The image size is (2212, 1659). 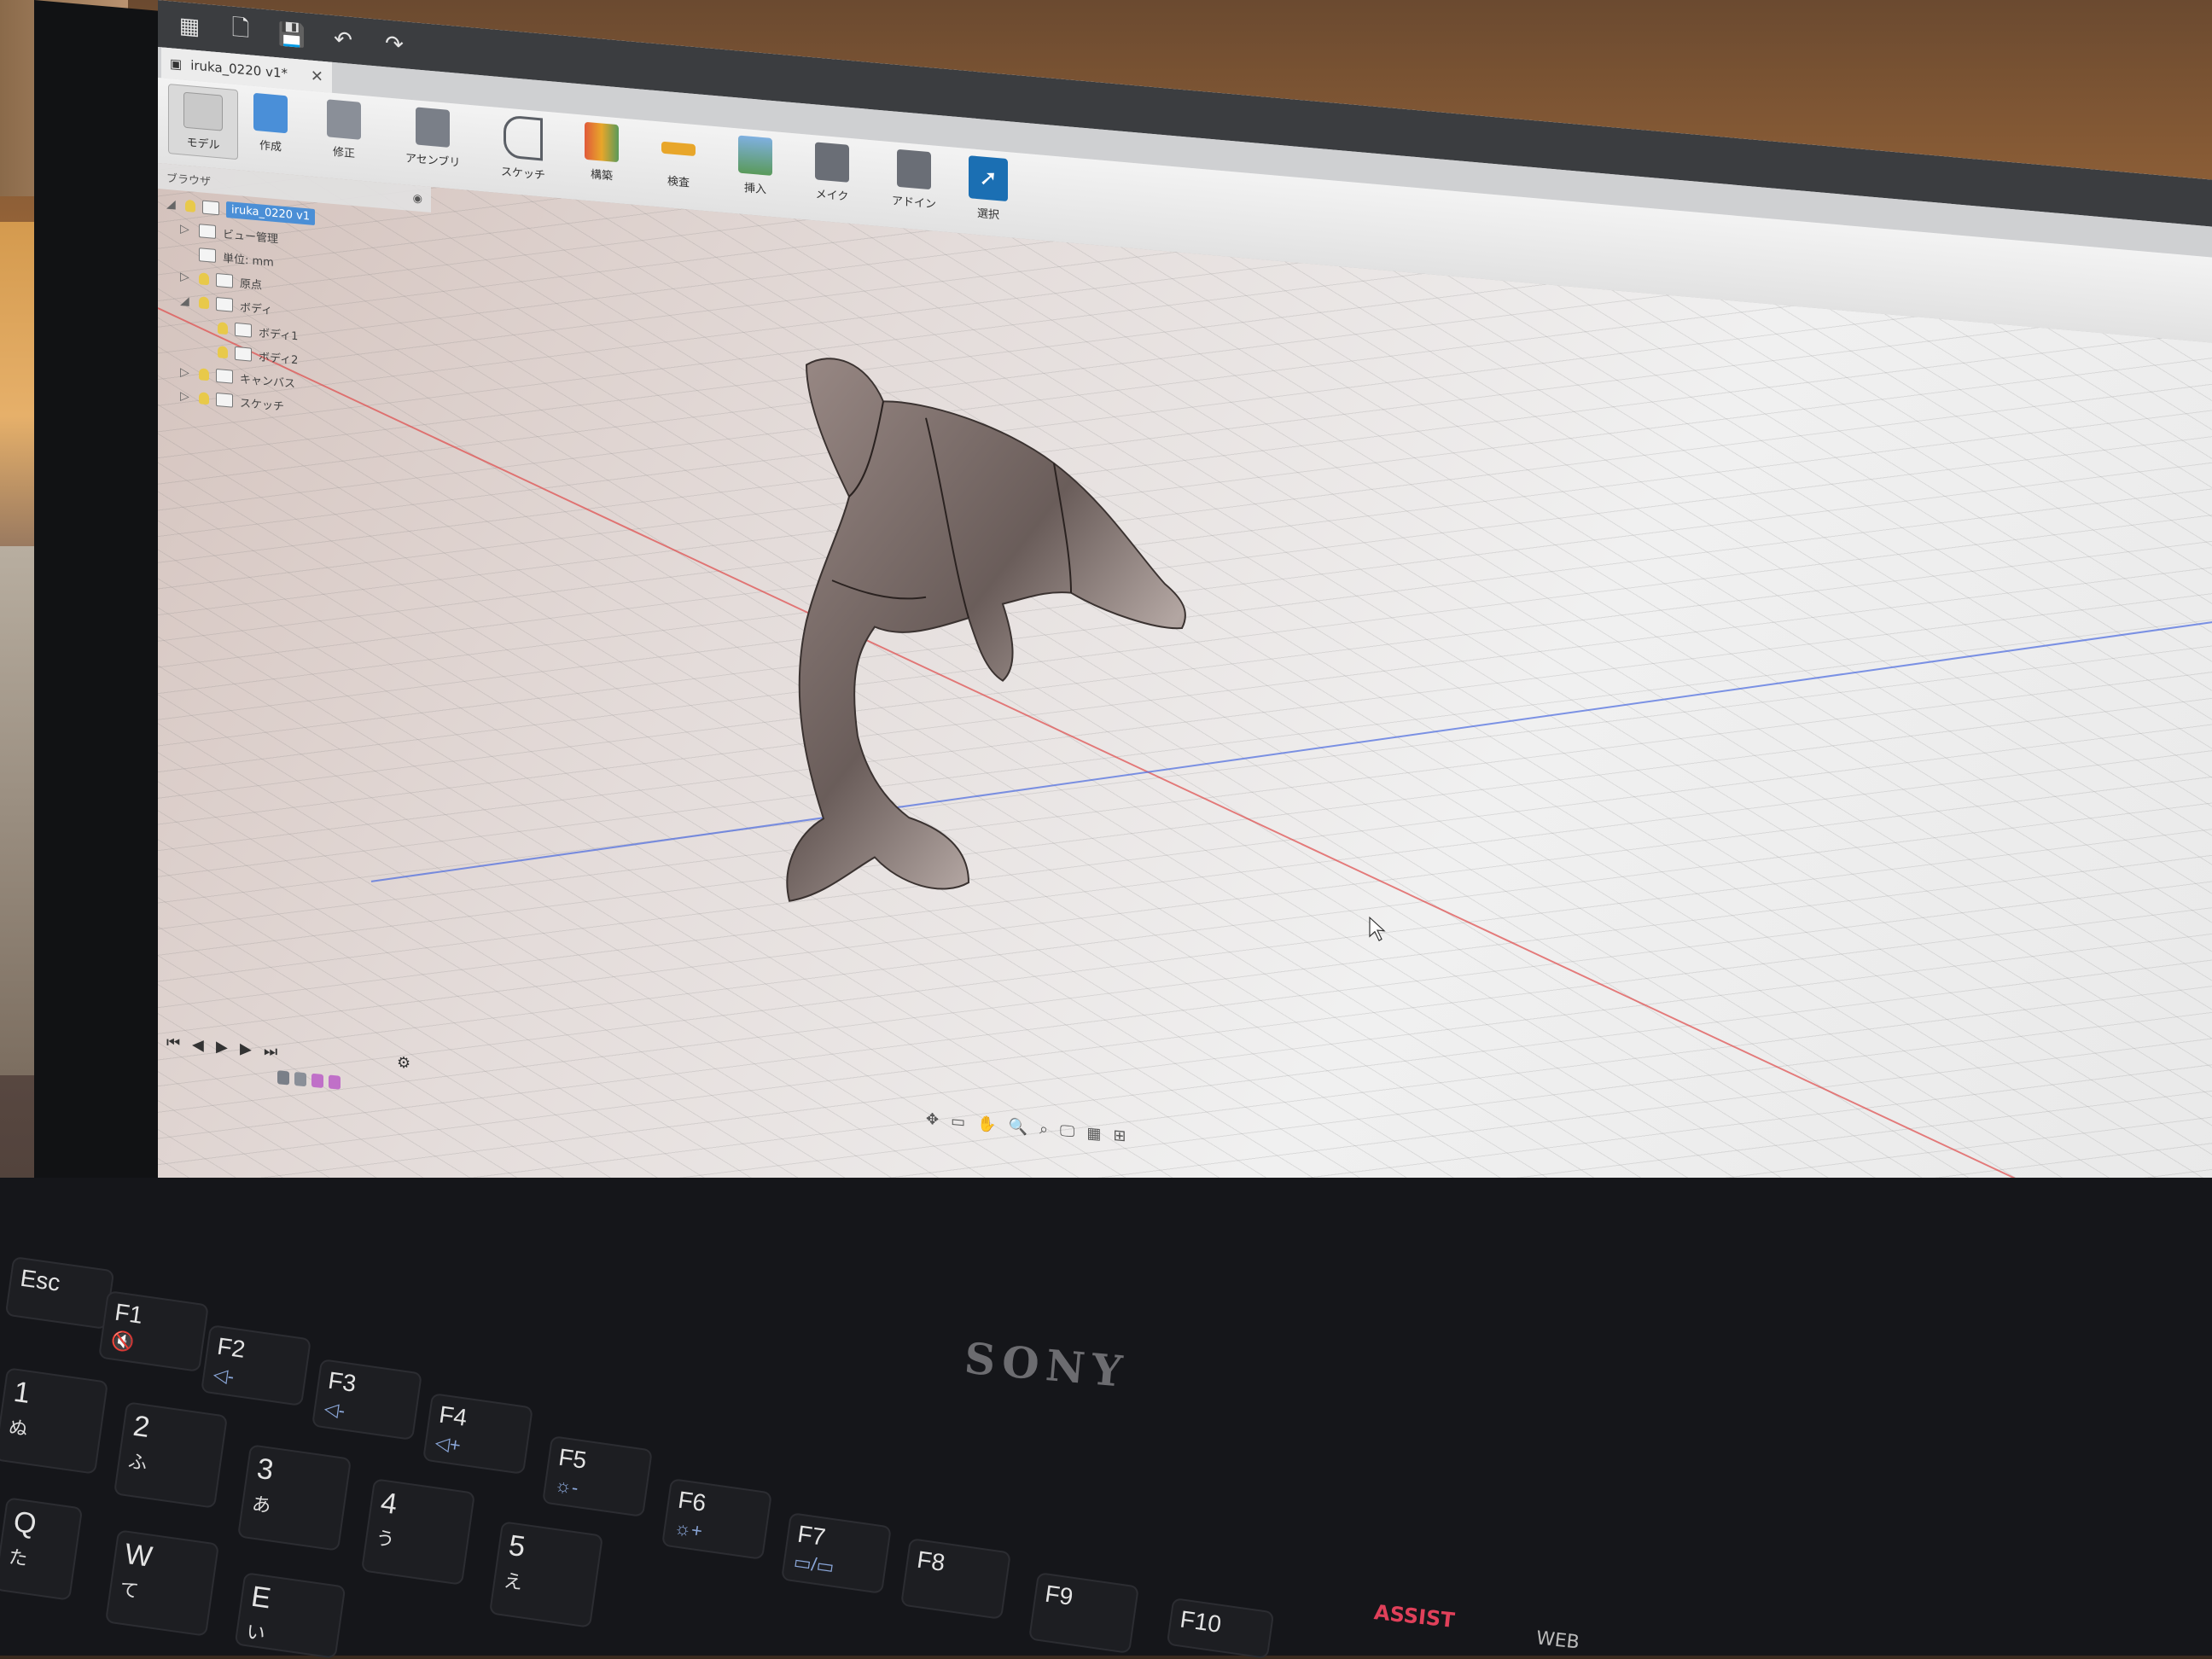 I want to click on sketch-menu: スケッチ, so click(x=523, y=148).